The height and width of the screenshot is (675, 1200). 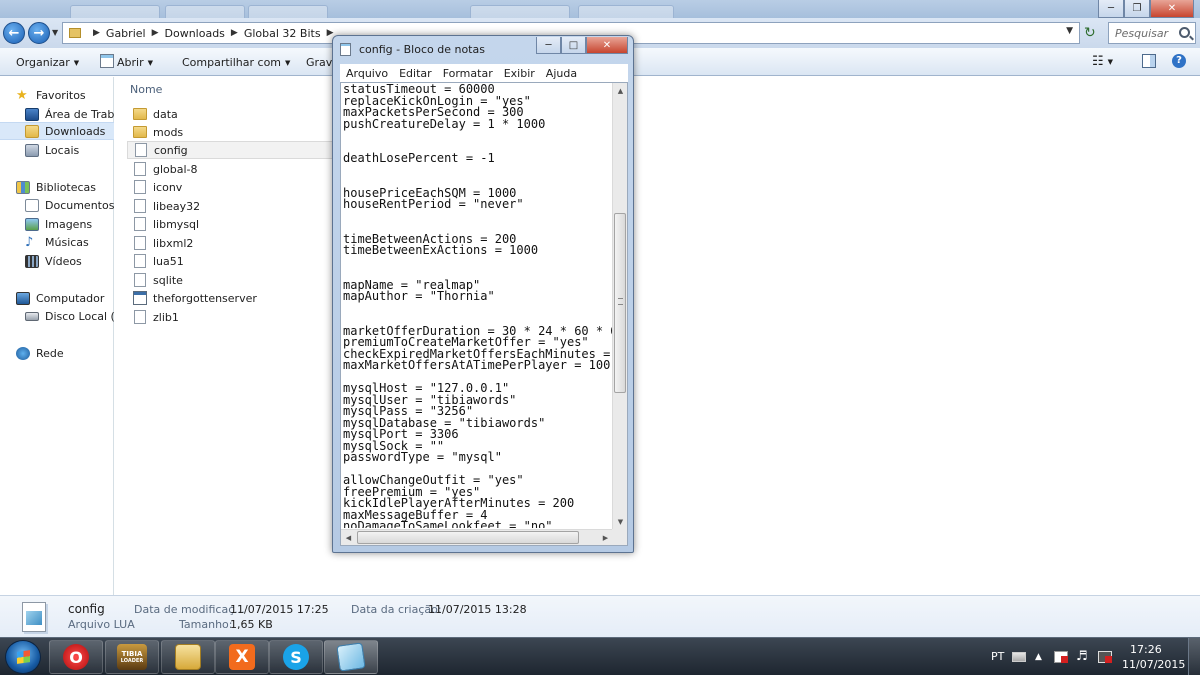 What do you see at coordinates (232, 243) in the screenshot?
I see `file-row-libxml2: libxml2` at bounding box center [232, 243].